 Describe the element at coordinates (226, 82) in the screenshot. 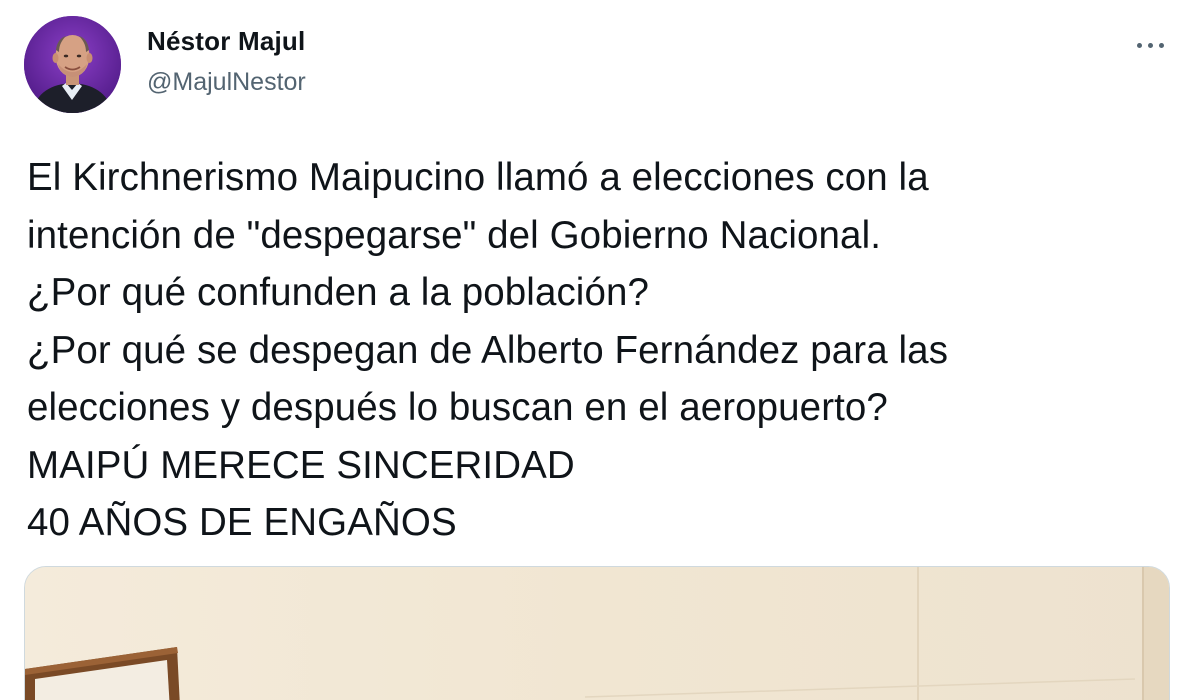

I see `author-handle: @MajulNestor` at that location.